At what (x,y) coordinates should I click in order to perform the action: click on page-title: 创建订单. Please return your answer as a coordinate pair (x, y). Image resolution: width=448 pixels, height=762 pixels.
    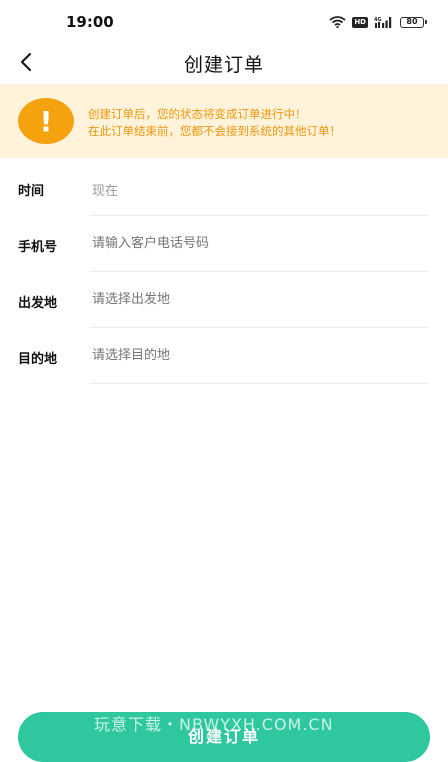
    Looking at the image, I should click on (223, 65).